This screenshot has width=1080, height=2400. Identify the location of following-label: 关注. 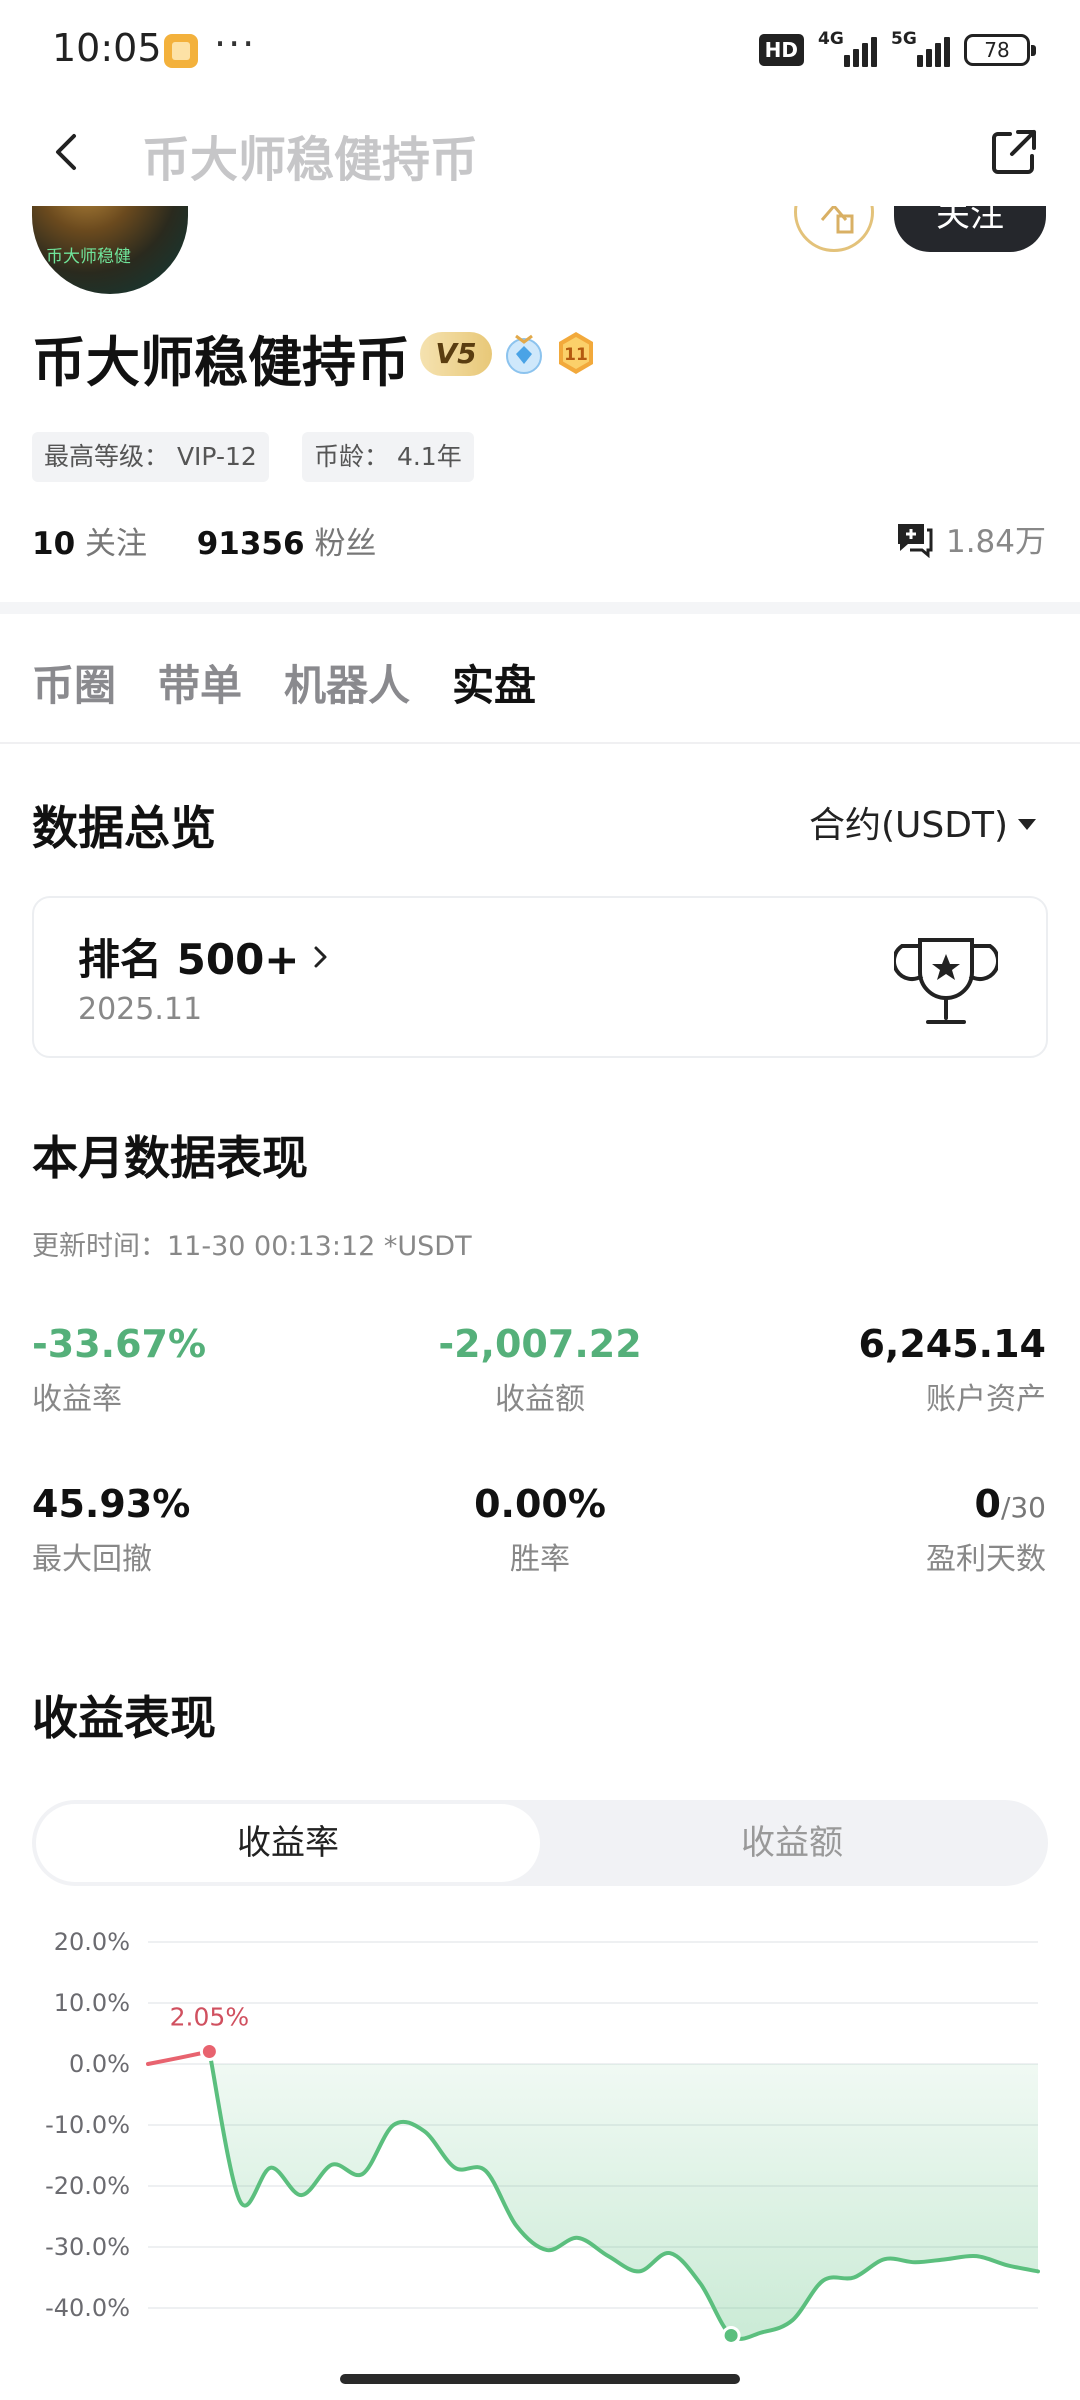
(116, 544).